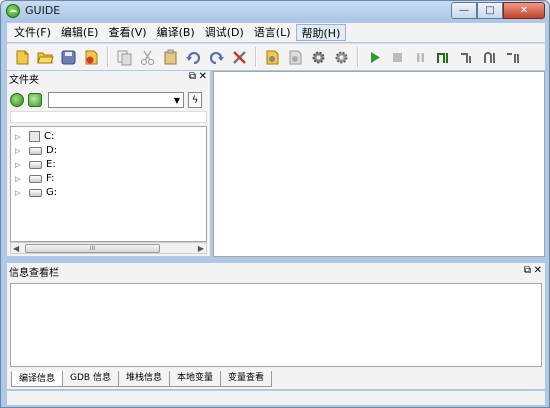 The width and height of the screenshot is (550, 408). What do you see at coordinates (272, 57) in the screenshot?
I see `compile-icon` at bounding box center [272, 57].